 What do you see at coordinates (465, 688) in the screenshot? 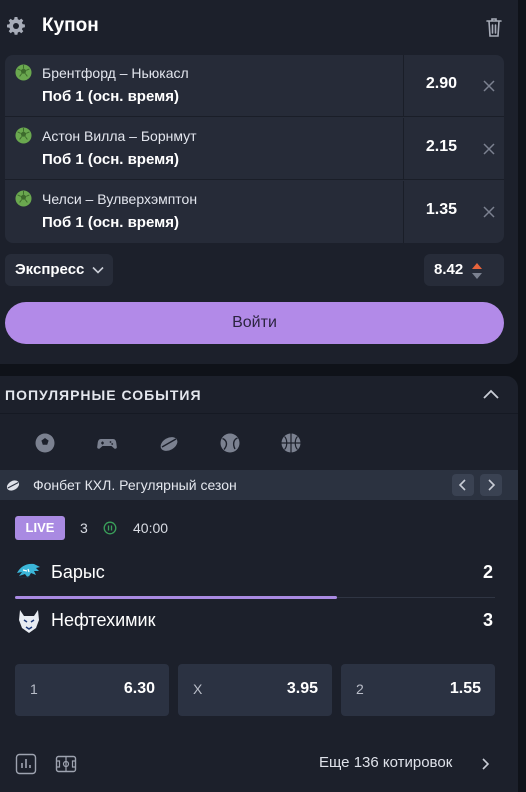
I see `odds-value: 1.55` at bounding box center [465, 688].